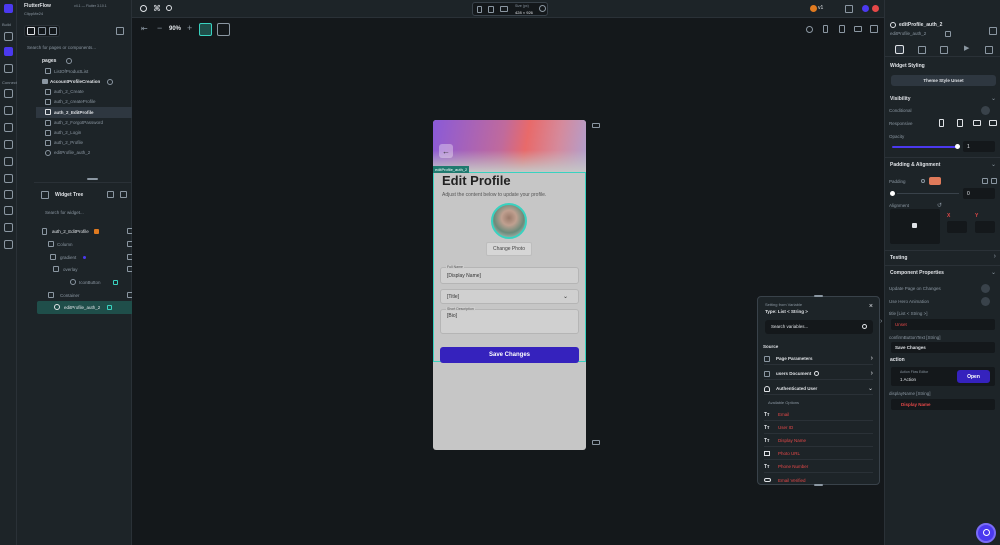 This screenshot has width=1000, height=545. What do you see at coordinates (943, 347) in the screenshot?
I see `confirm-param-value: Save Changes` at bounding box center [943, 347].